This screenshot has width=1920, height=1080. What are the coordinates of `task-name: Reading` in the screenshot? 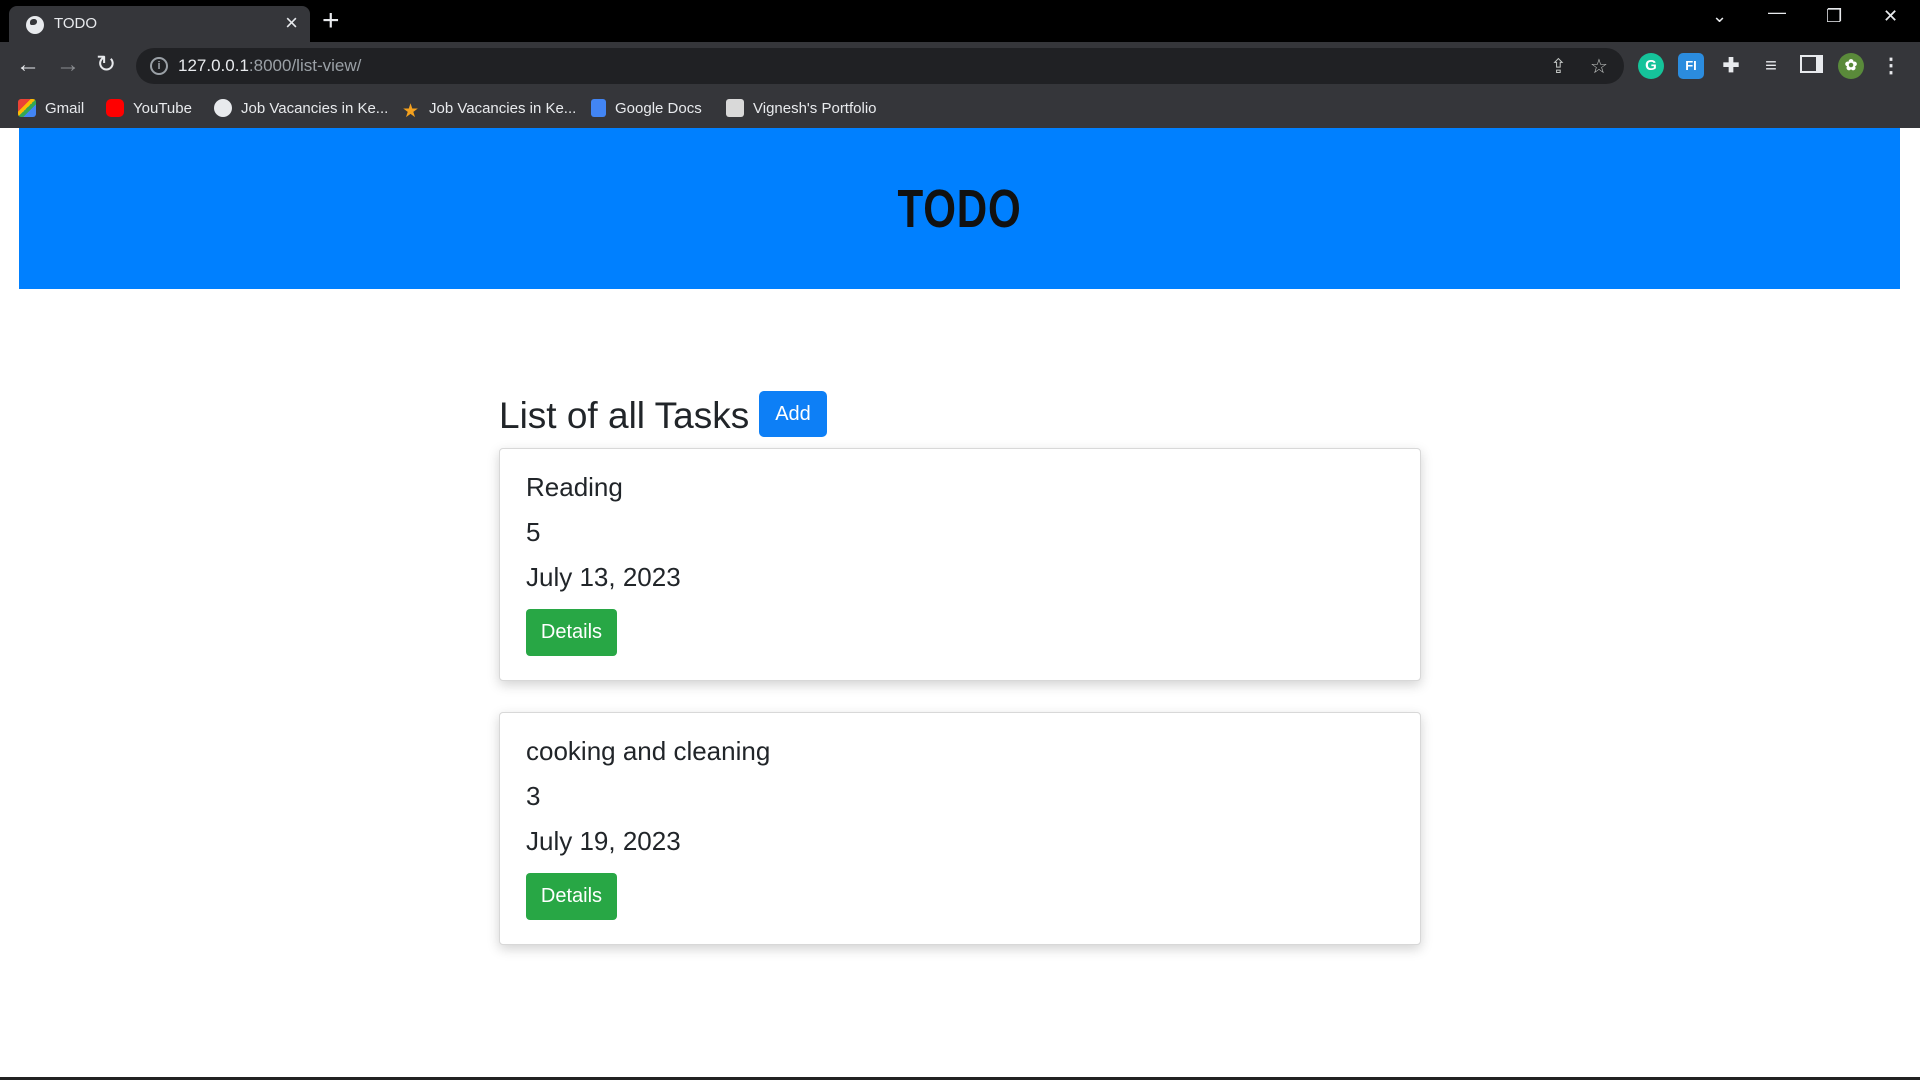 It's located at (574, 487).